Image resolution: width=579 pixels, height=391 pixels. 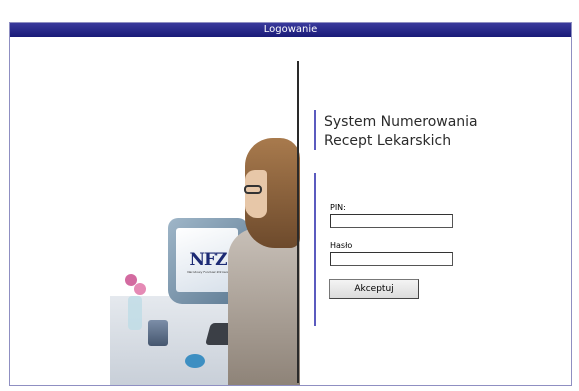 I want to click on password-label: Hasło, so click(x=341, y=245).